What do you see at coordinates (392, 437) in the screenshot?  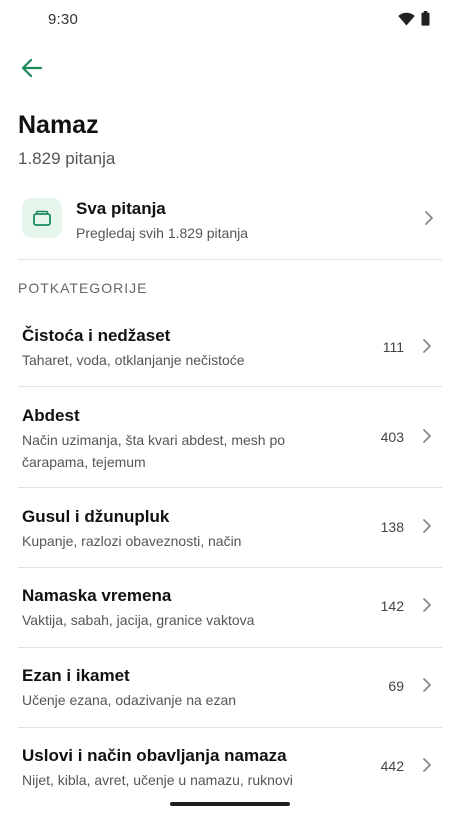 I see `subcategory-count: 403` at bounding box center [392, 437].